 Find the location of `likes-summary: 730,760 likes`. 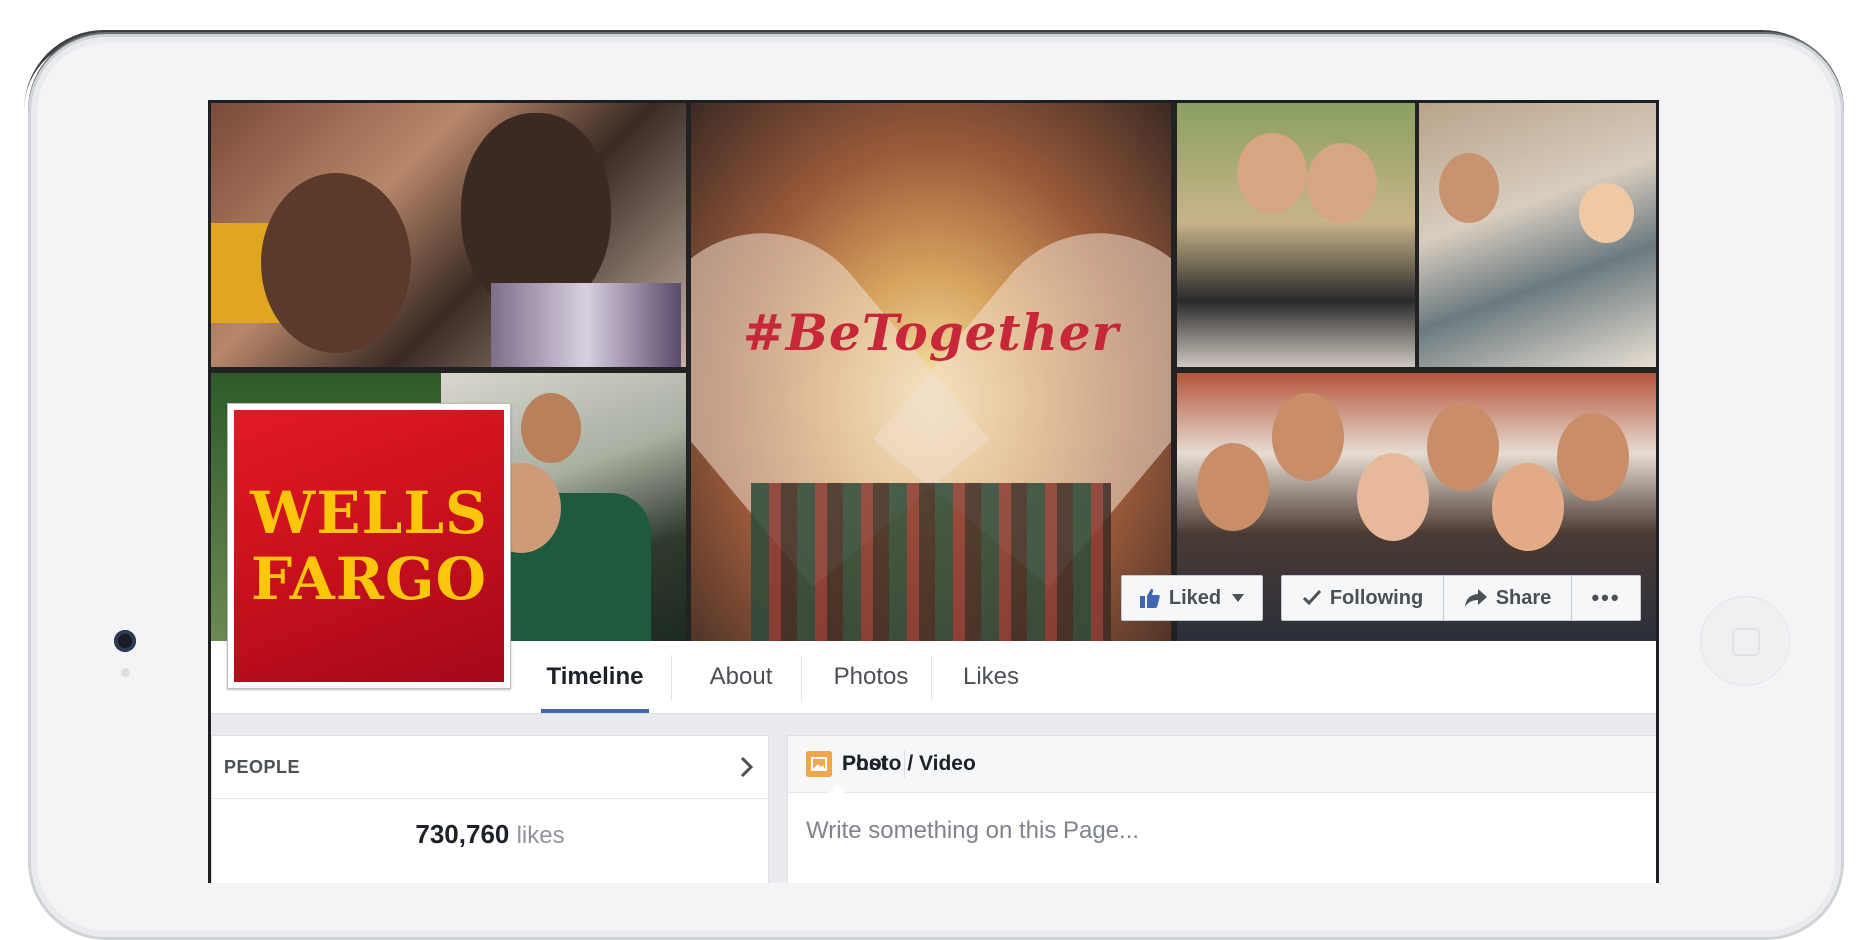

likes-summary: 730,760 likes is located at coordinates (490, 834).